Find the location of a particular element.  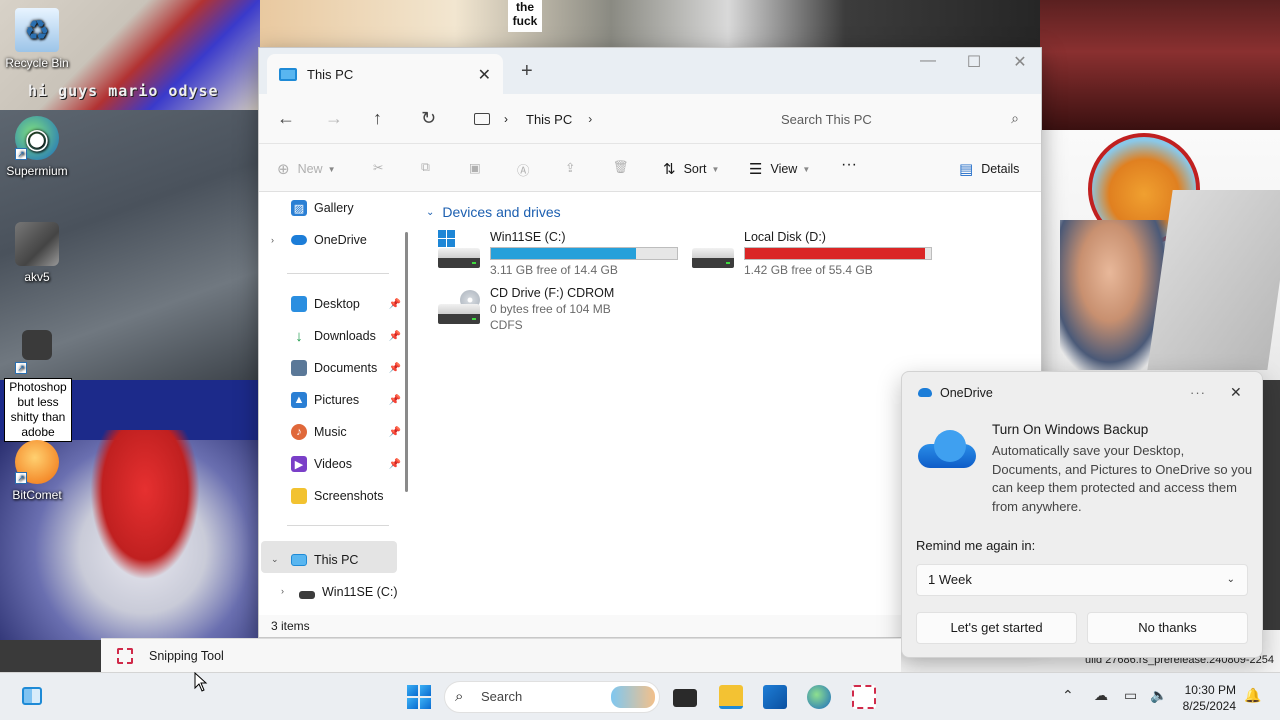

sidebar-item-screenshots: Screenshots is located at coordinates (346, 496).